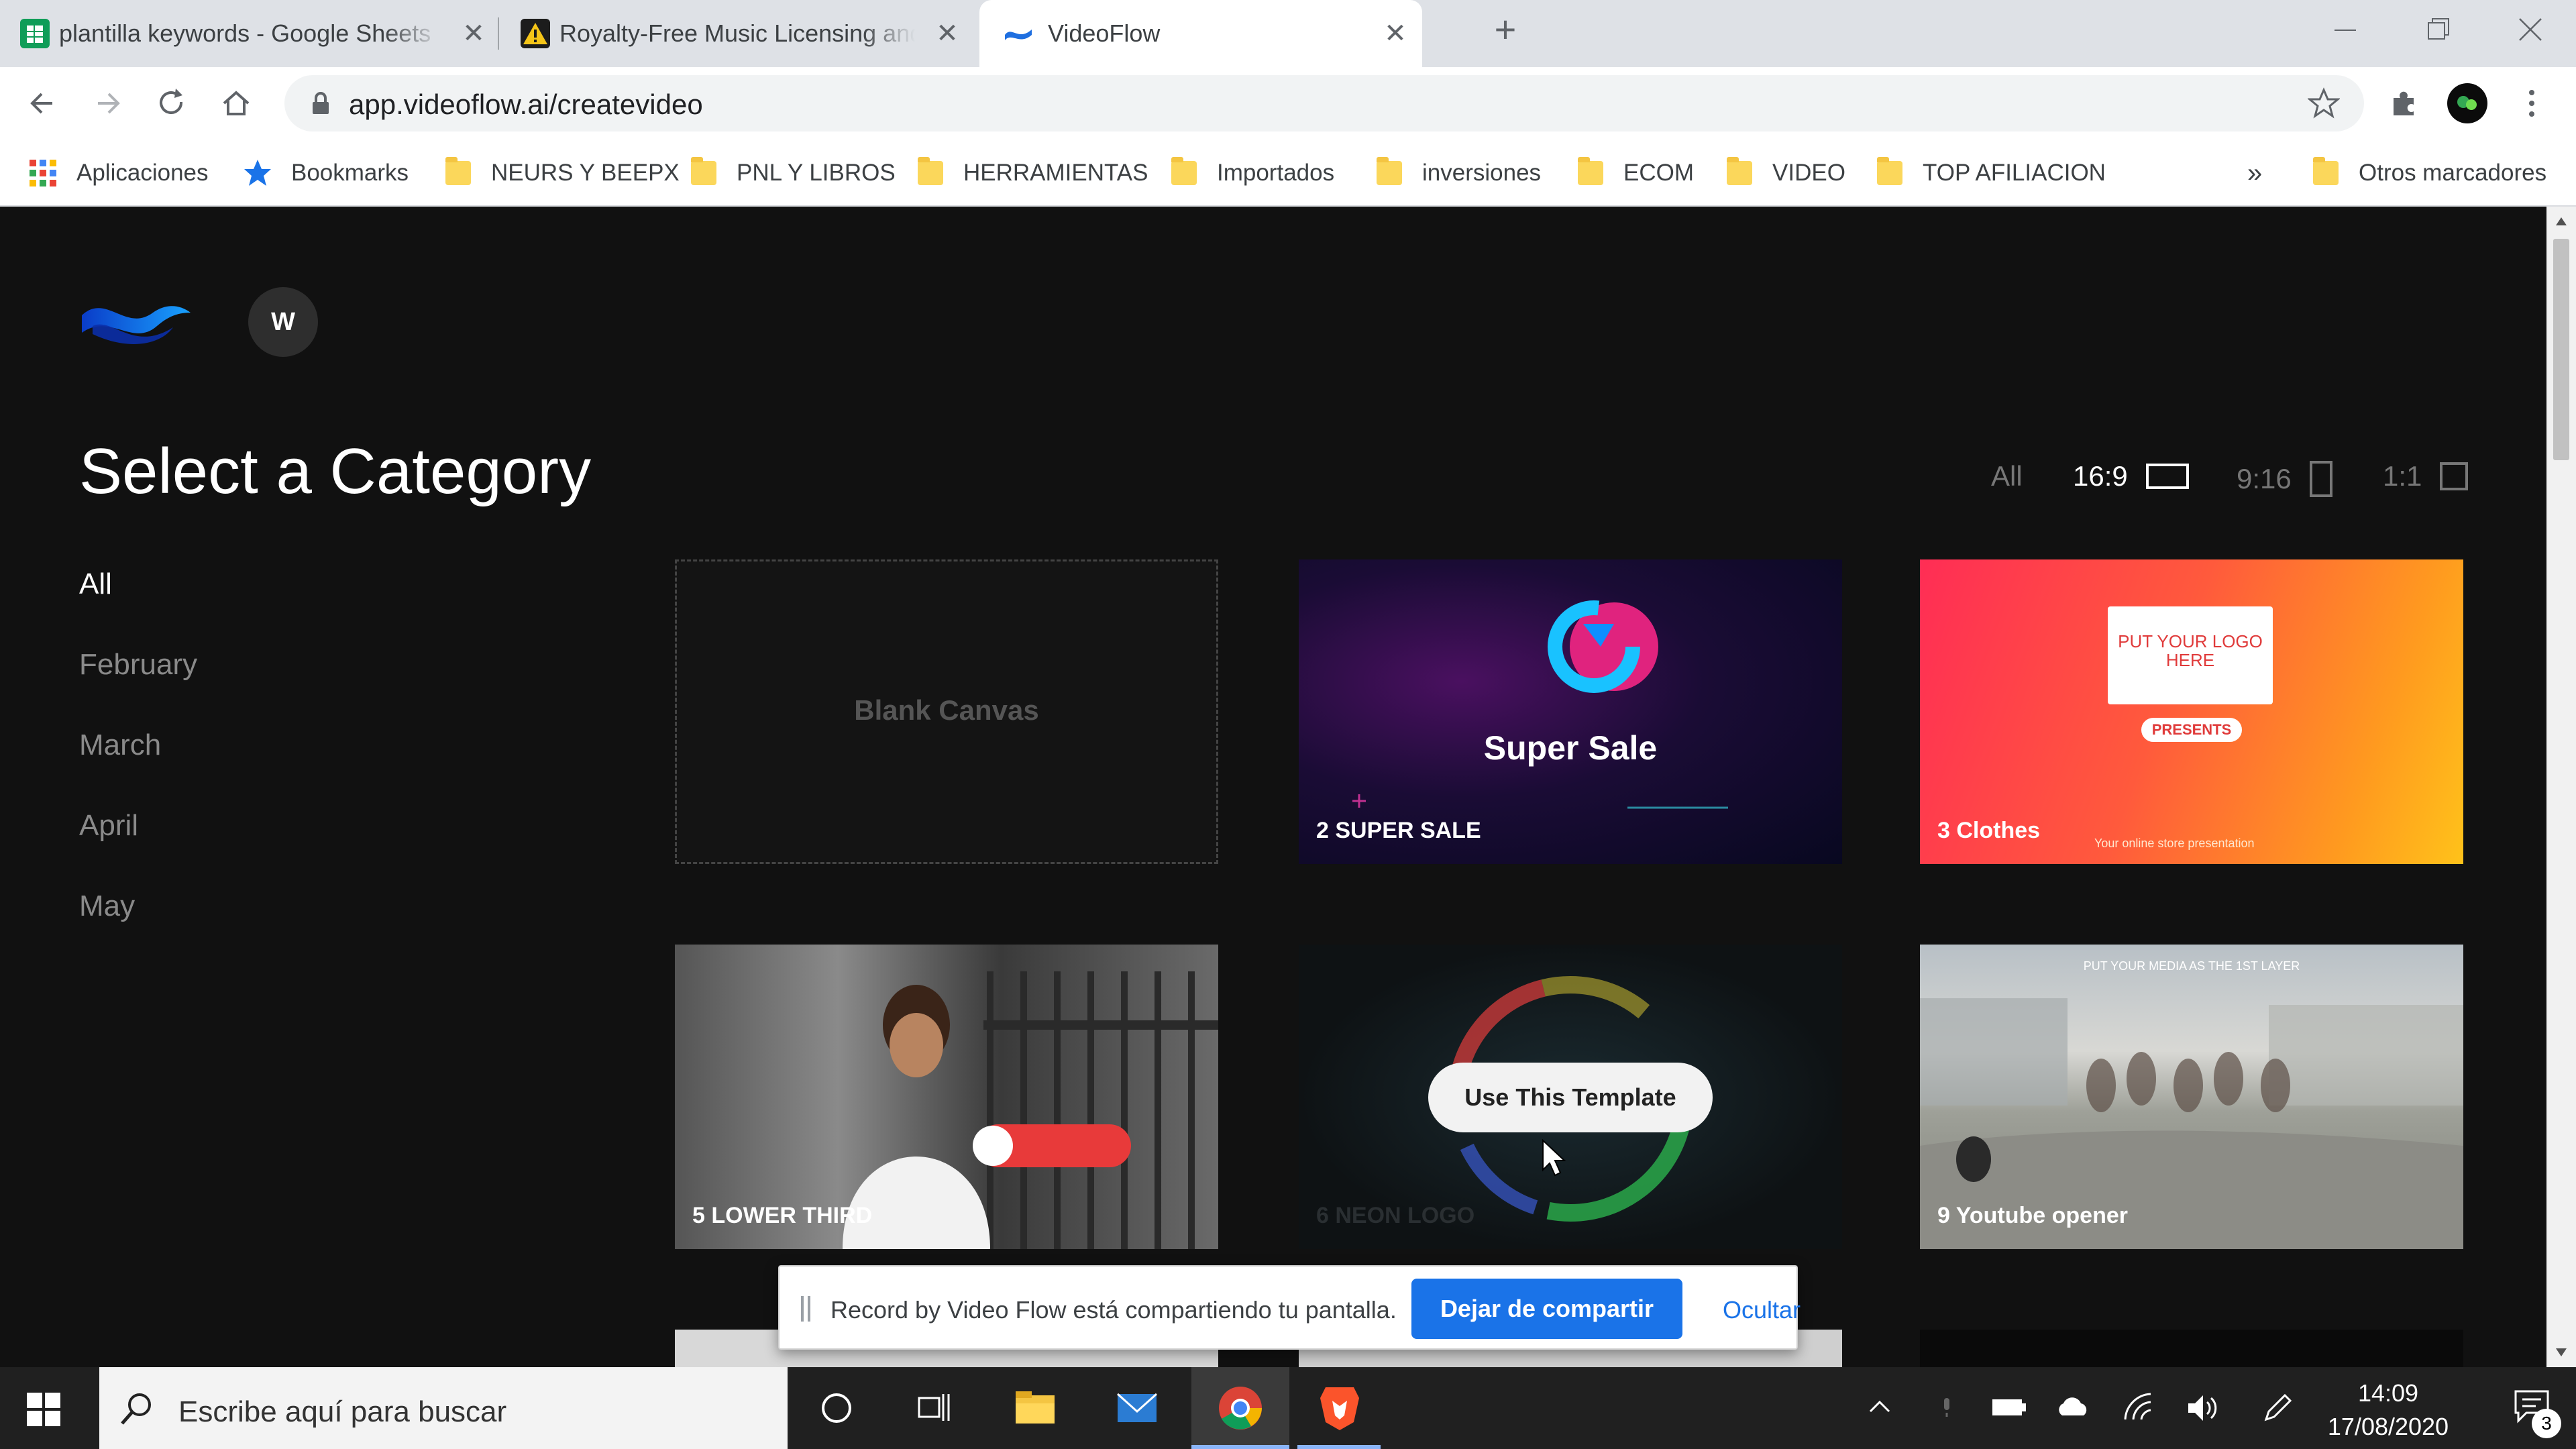 Image resolution: width=2576 pixels, height=1449 pixels. Describe the element at coordinates (1762, 1310) in the screenshot. I see `hide-link: Ocultar` at that location.